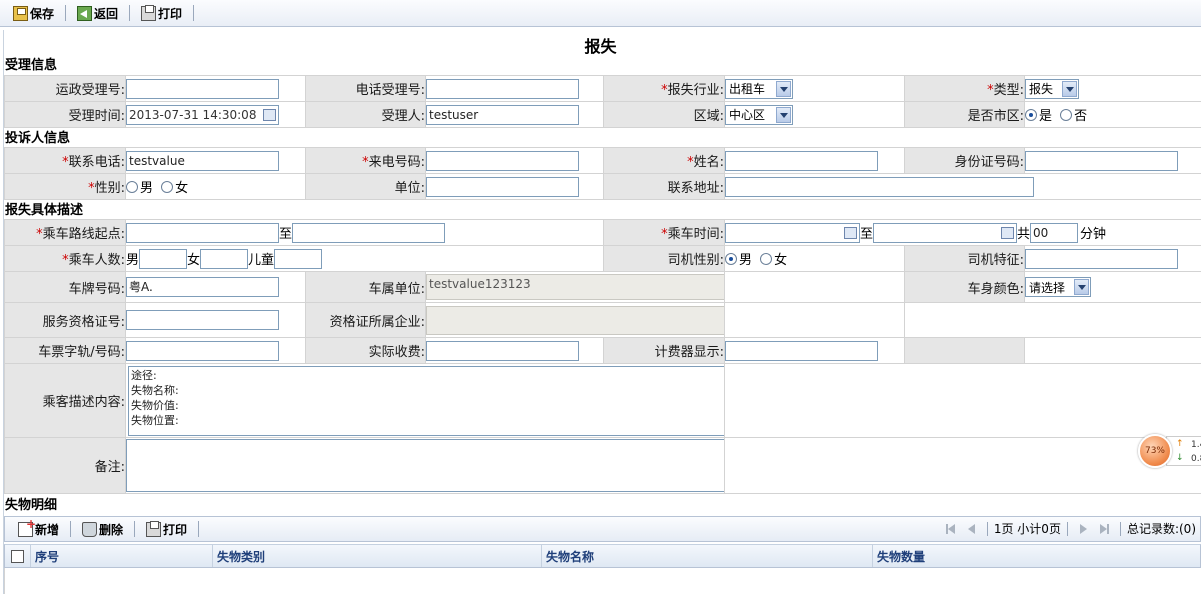  I want to click on name-input, so click(801, 160).